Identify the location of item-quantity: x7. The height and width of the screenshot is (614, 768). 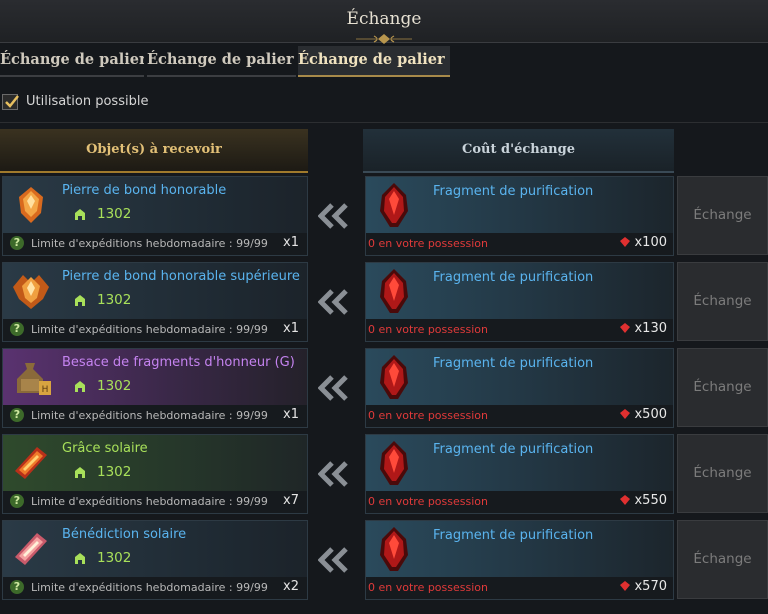
(291, 500).